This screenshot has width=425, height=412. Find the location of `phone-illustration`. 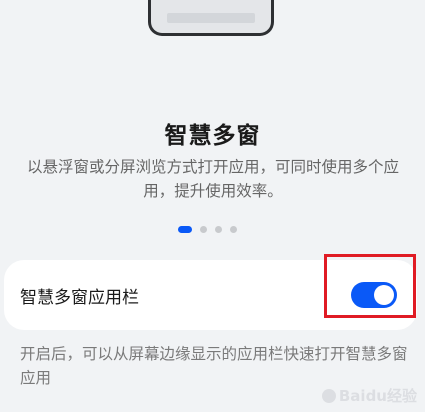

phone-illustration is located at coordinates (211, 18).